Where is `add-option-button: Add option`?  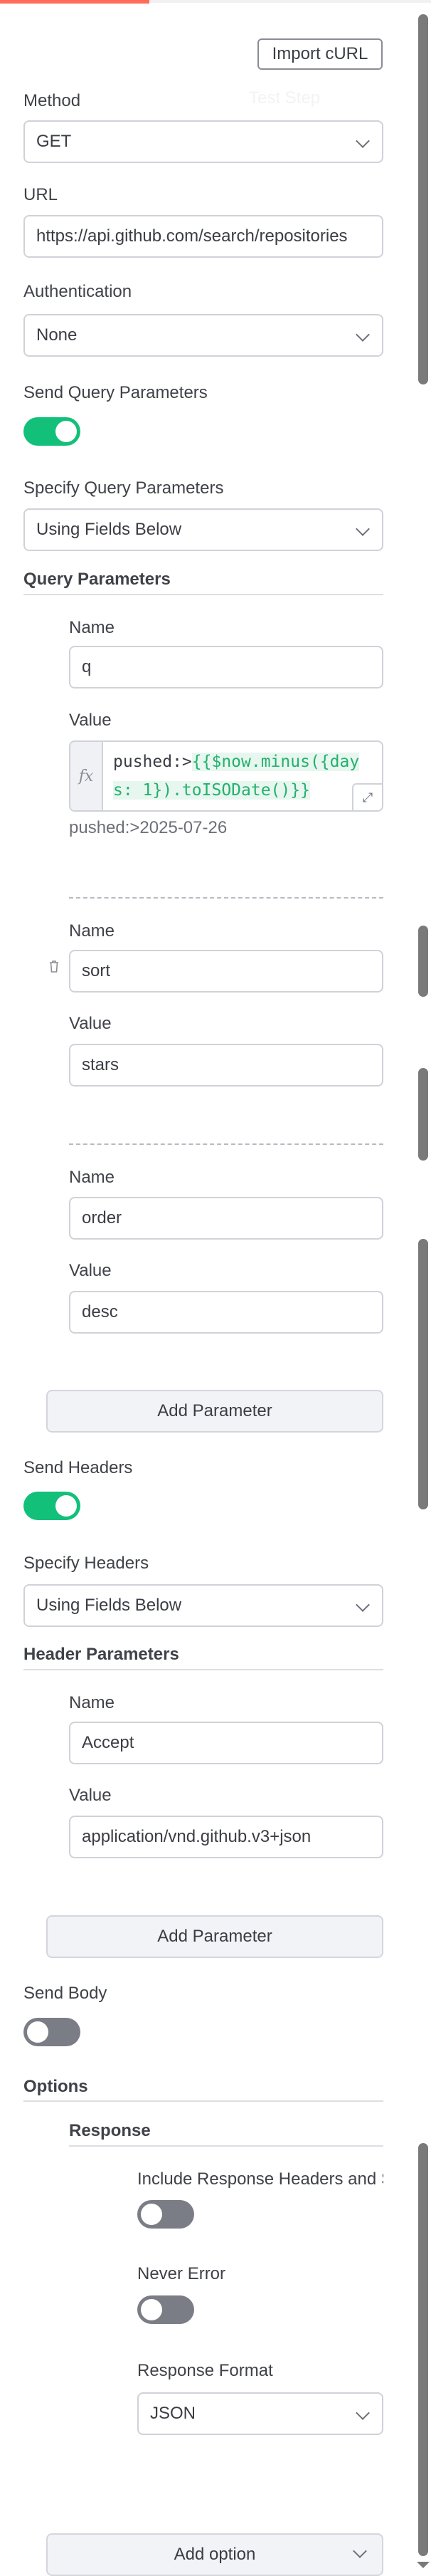 add-option-button: Add option is located at coordinates (214, 2554).